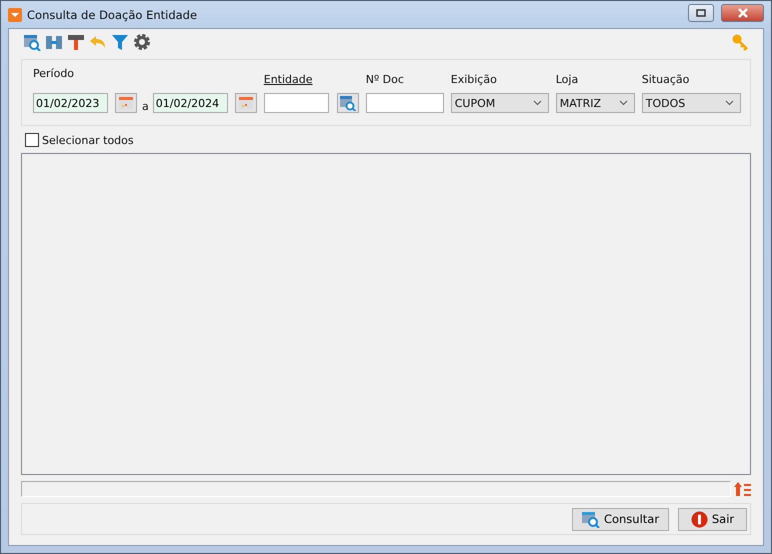 The height and width of the screenshot is (554, 772). Describe the element at coordinates (54, 74) in the screenshot. I see `period-label: Período` at that location.